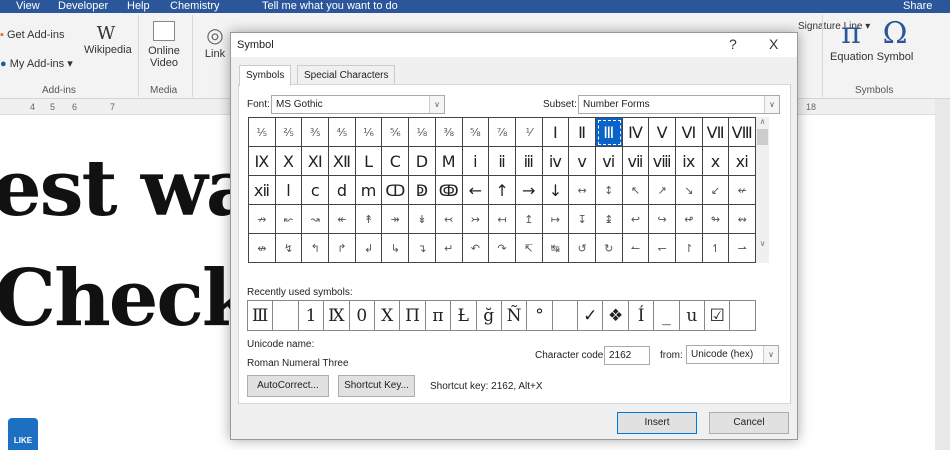  I want to click on symbol-cell: Ⅻ, so click(342, 161).